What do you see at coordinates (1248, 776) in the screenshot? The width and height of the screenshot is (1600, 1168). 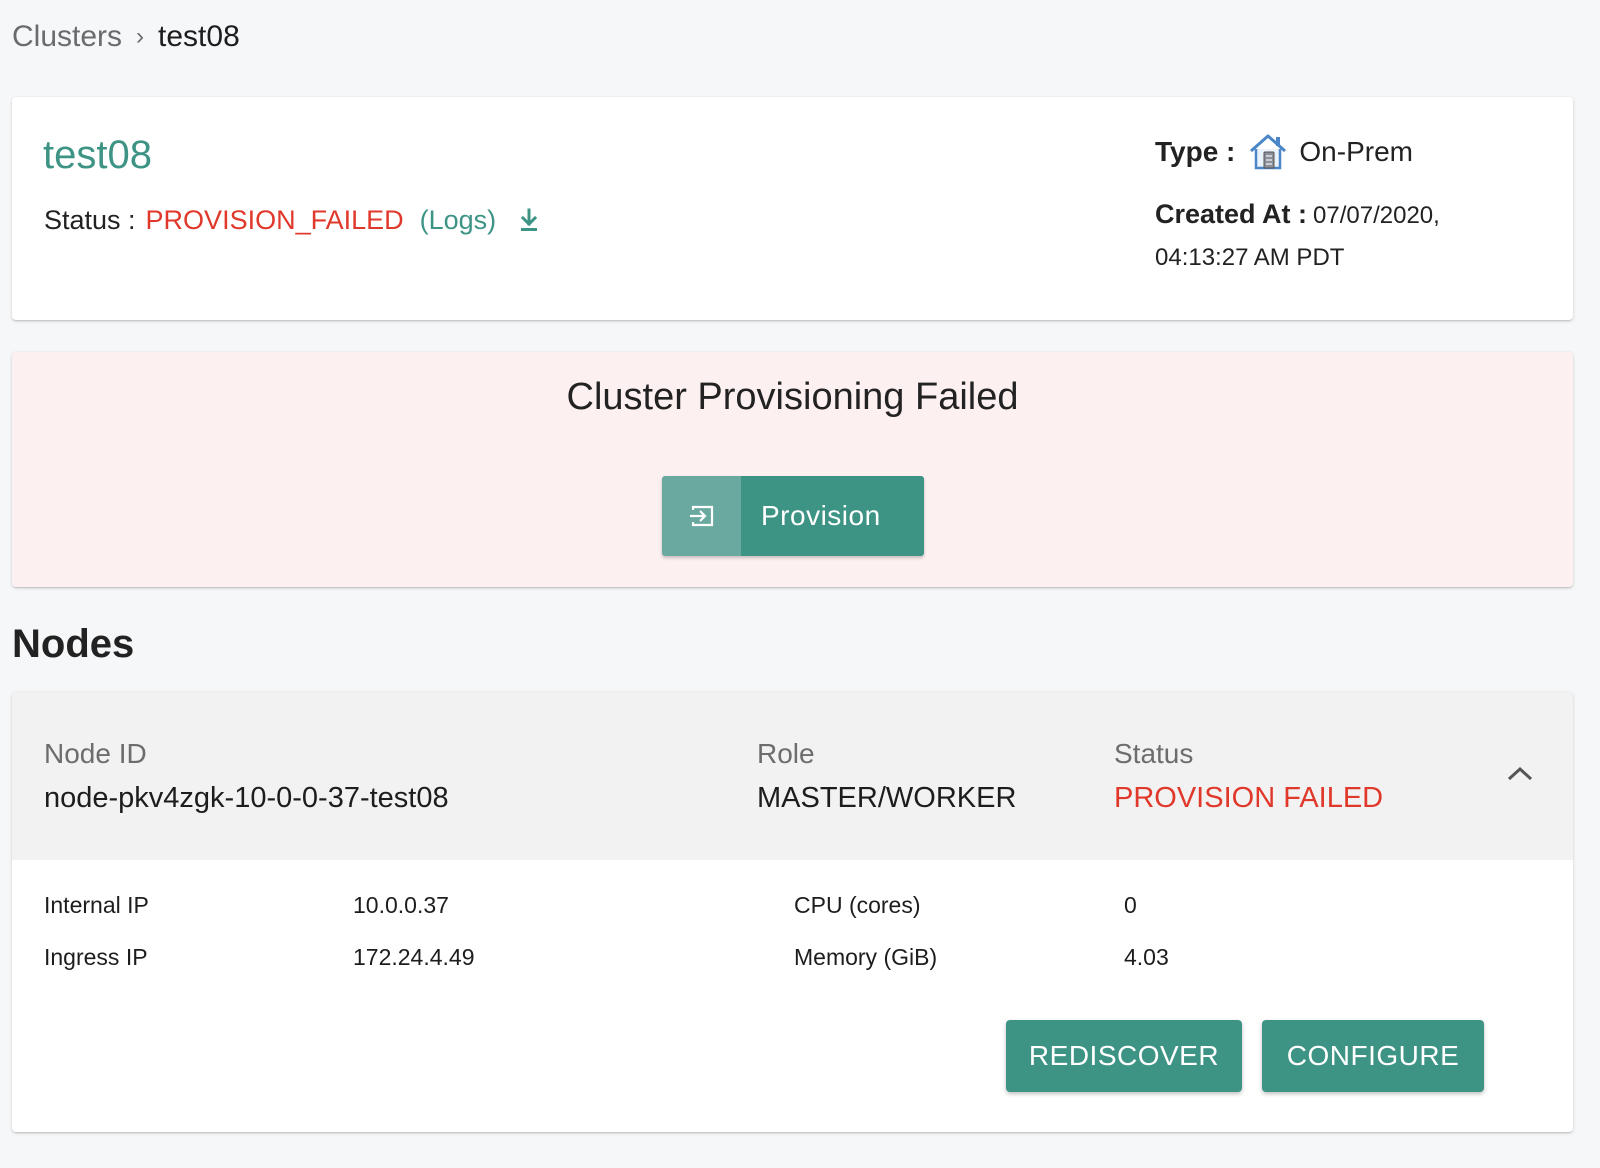 I see `node-status-column: Status PROVISION FAILED` at bounding box center [1248, 776].